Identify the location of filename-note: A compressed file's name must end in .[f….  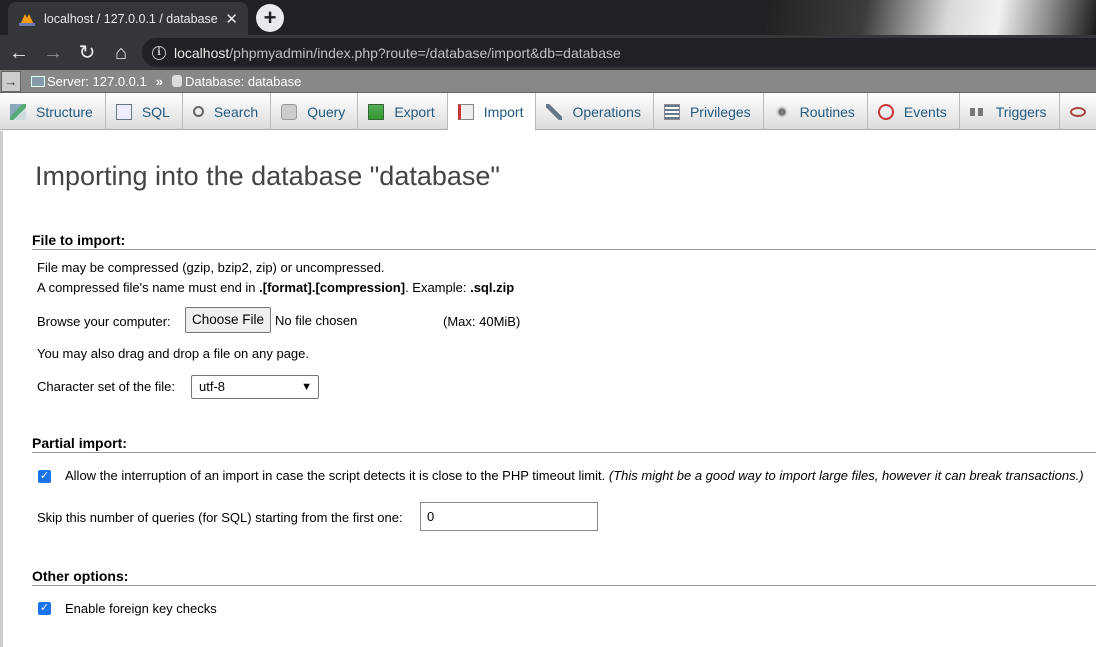
(275, 287).